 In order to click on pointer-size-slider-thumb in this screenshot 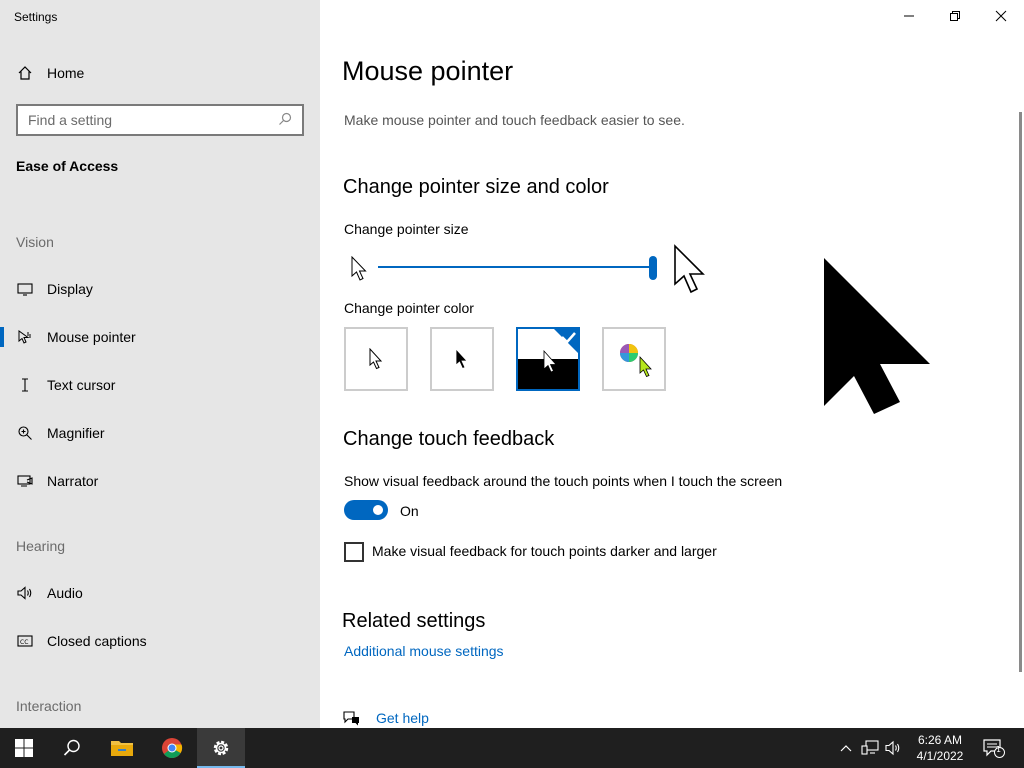, I will do `click(653, 268)`.